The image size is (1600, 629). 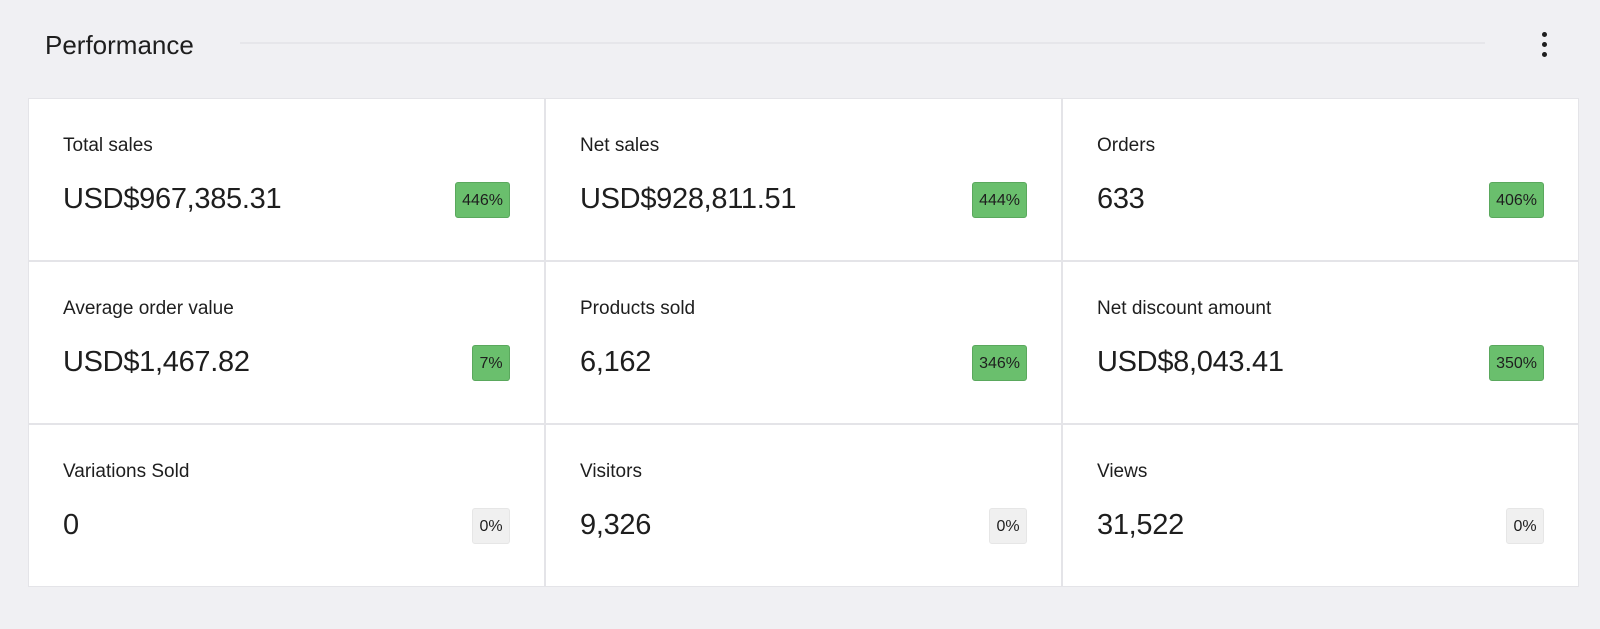 I want to click on performance-header: Performance, so click(x=800, y=46).